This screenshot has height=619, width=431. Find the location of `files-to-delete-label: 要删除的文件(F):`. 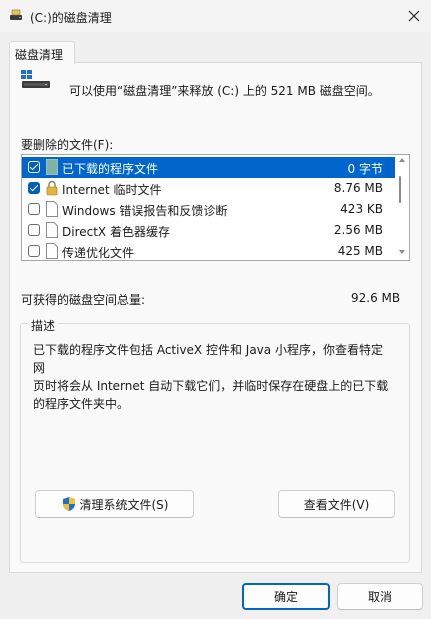

files-to-delete-label: 要删除的文件(F): is located at coordinates (67, 145).